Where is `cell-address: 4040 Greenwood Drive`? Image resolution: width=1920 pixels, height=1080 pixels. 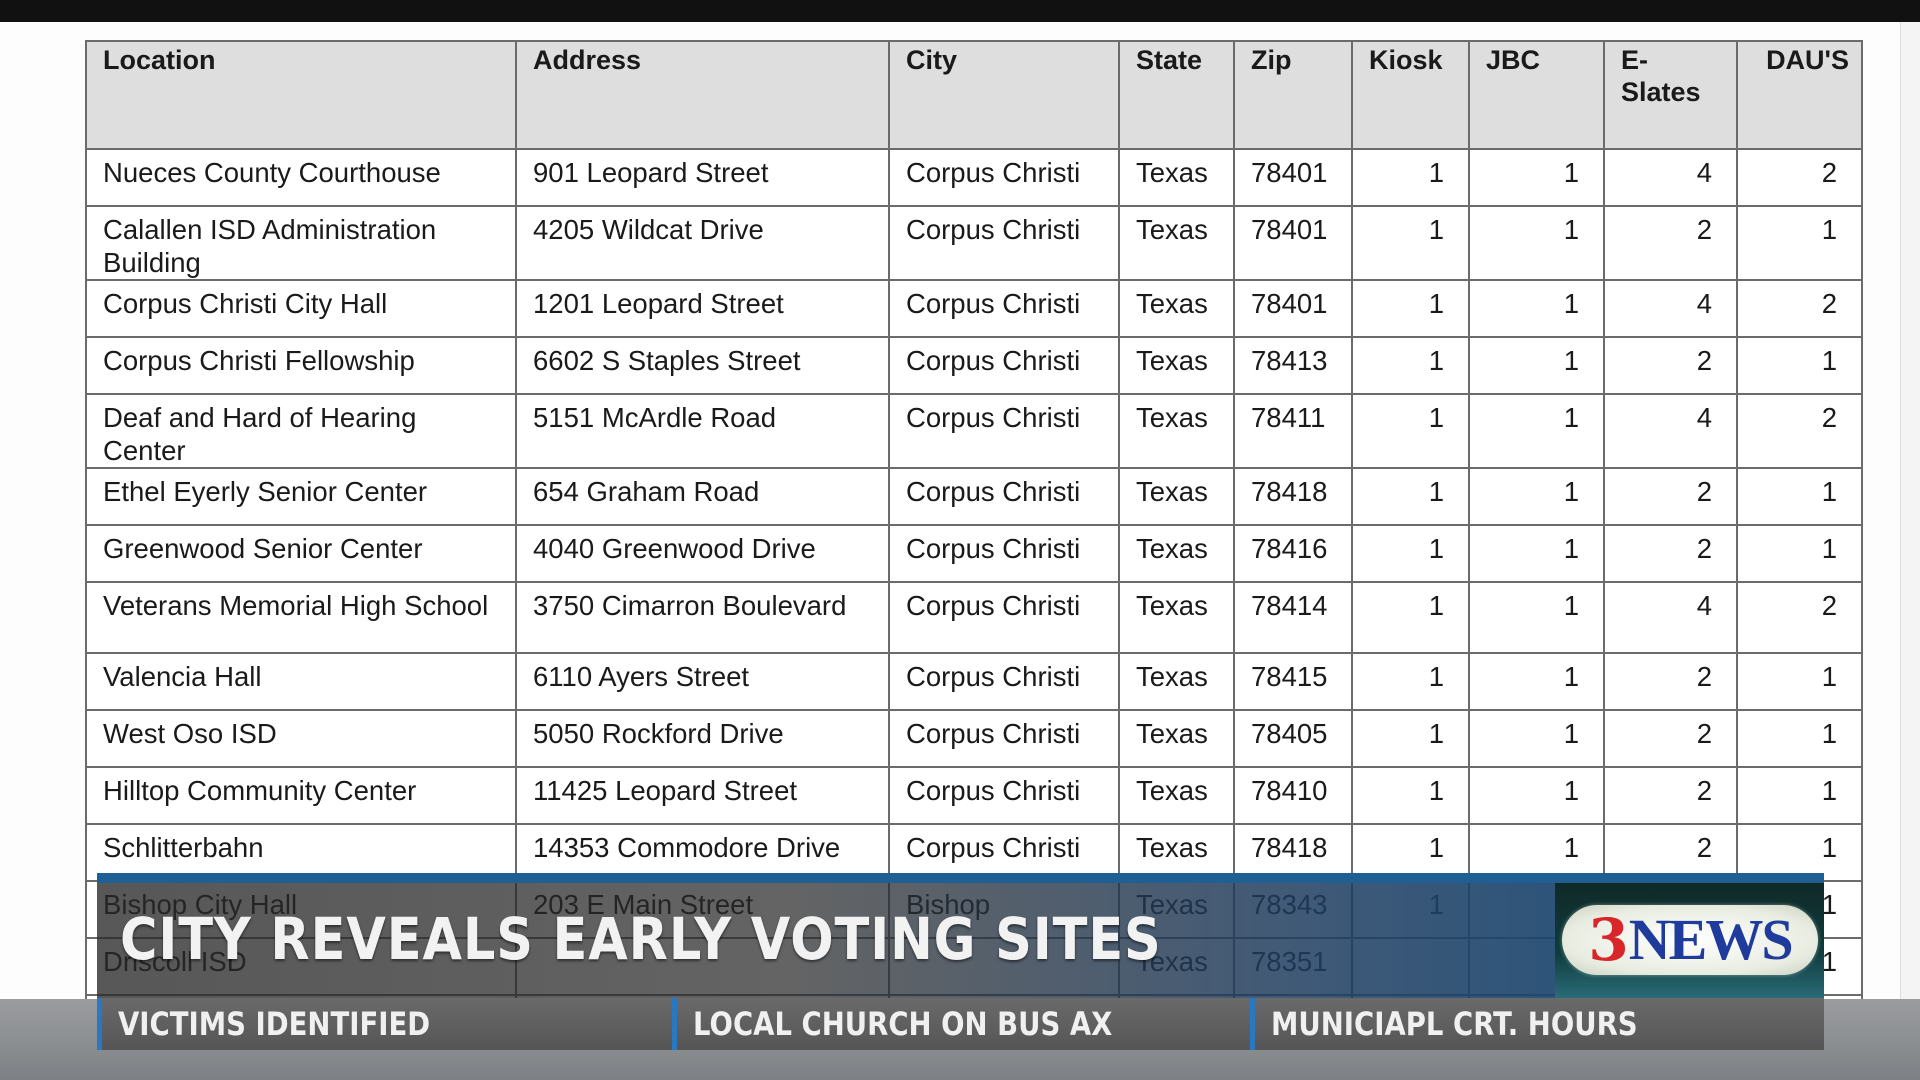
cell-address: 4040 Greenwood Drive is located at coordinates (702, 553).